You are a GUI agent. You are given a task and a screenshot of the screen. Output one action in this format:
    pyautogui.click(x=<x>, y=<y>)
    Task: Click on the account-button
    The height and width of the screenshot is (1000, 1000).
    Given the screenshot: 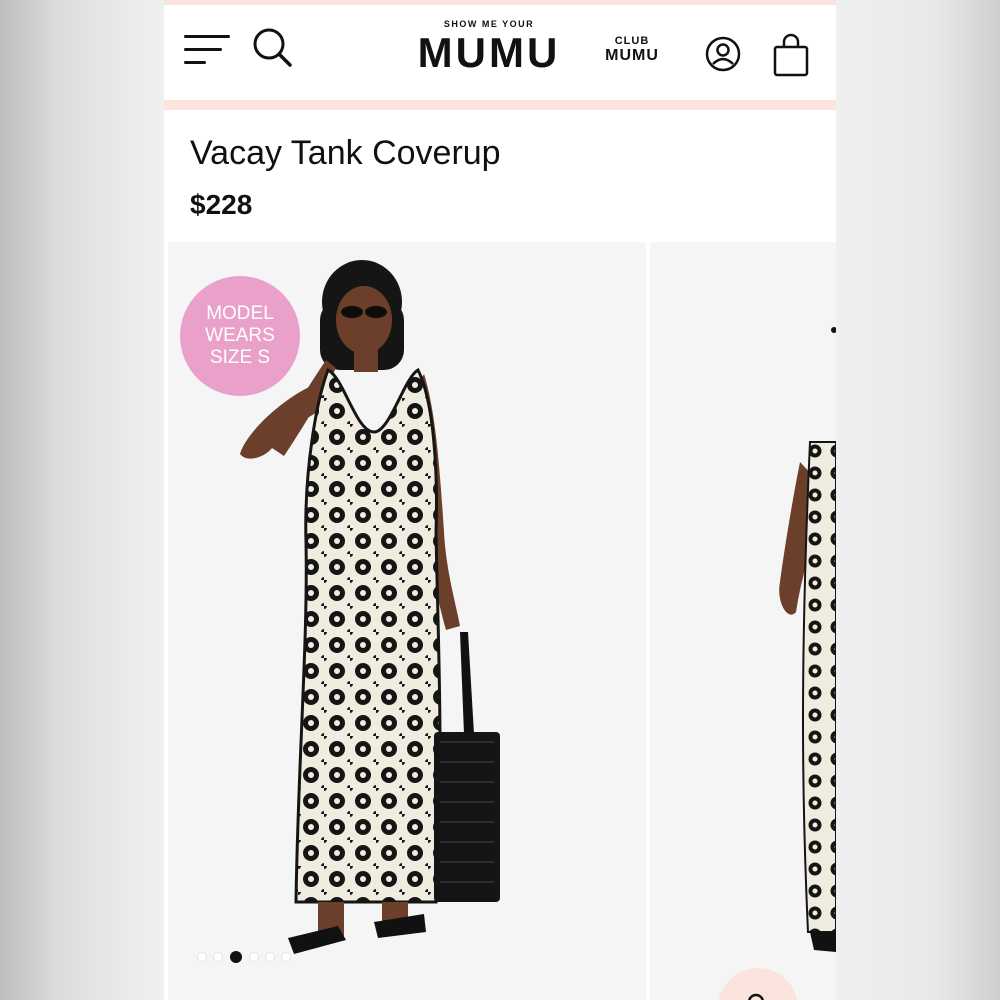 What is the action you would take?
    pyautogui.click(x=723, y=54)
    